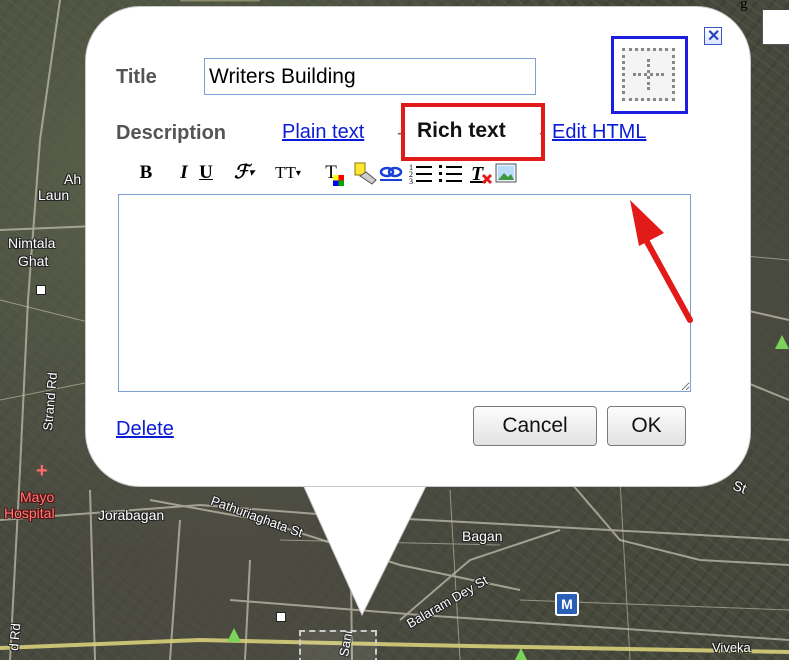  I want to click on link-icon, so click(391, 173).